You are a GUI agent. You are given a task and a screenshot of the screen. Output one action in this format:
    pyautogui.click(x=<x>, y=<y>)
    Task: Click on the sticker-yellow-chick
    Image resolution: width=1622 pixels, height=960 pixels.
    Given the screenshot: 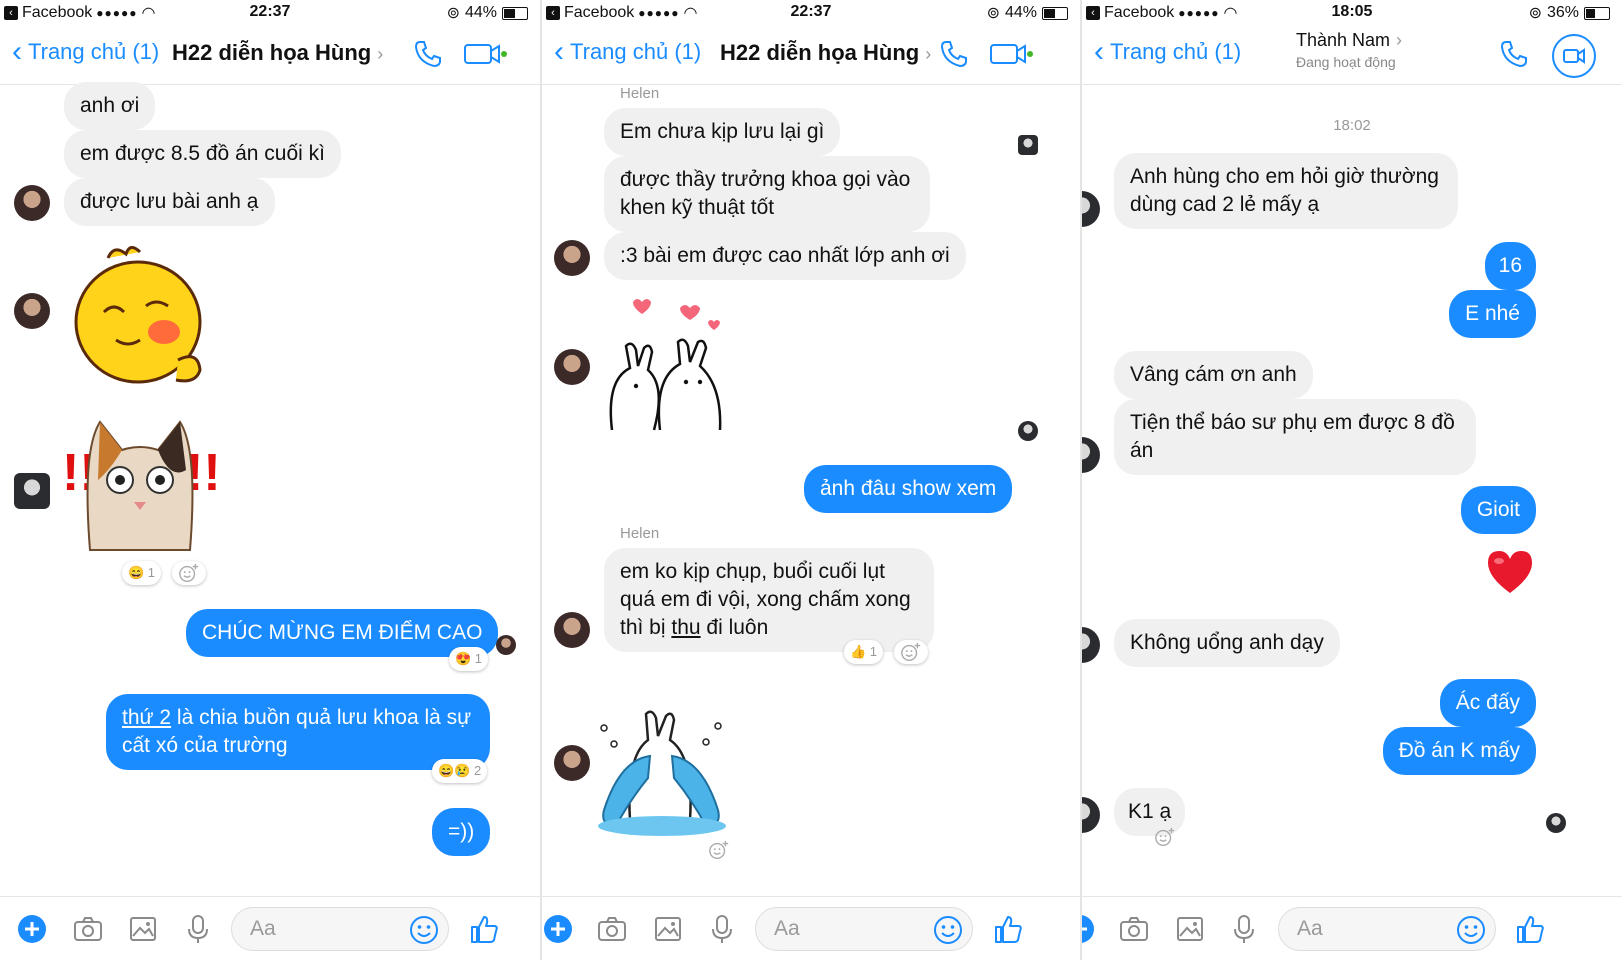 What is the action you would take?
    pyautogui.click(x=138, y=315)
    